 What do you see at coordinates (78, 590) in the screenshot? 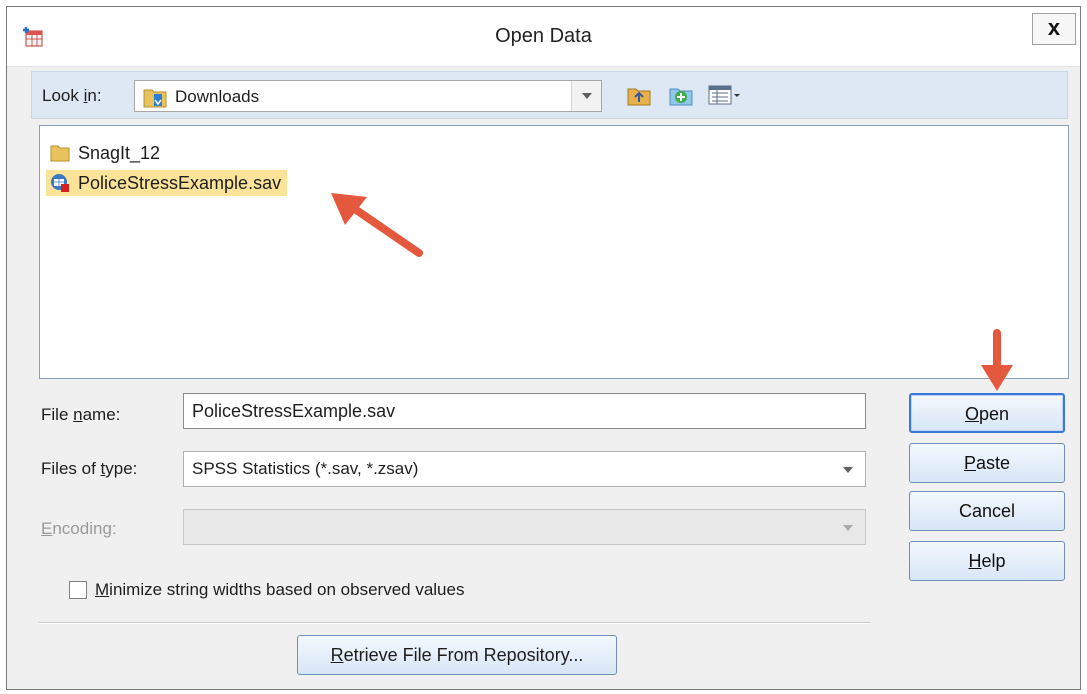
I see `minimize-string-widths-checkbox` at bounding box center [78, 590].